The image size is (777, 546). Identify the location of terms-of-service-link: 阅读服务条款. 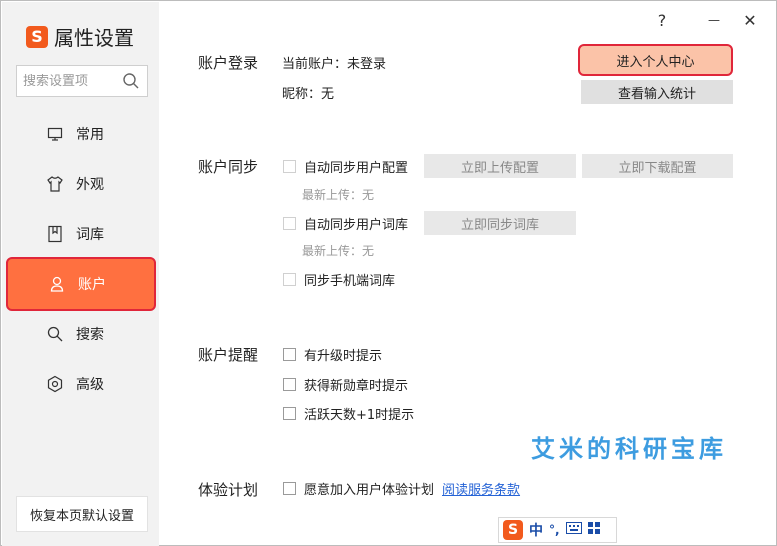
(481, 488).